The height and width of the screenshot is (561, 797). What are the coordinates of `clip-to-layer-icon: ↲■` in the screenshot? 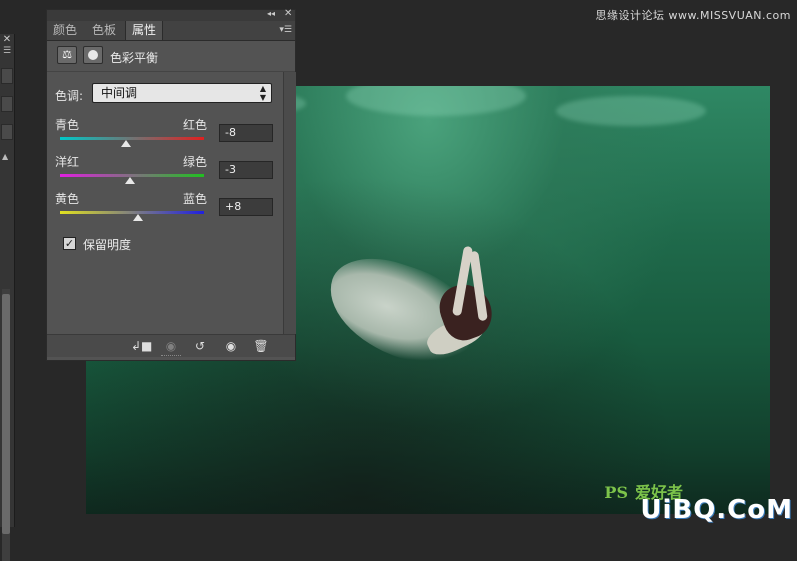 It's located at (141, 346).